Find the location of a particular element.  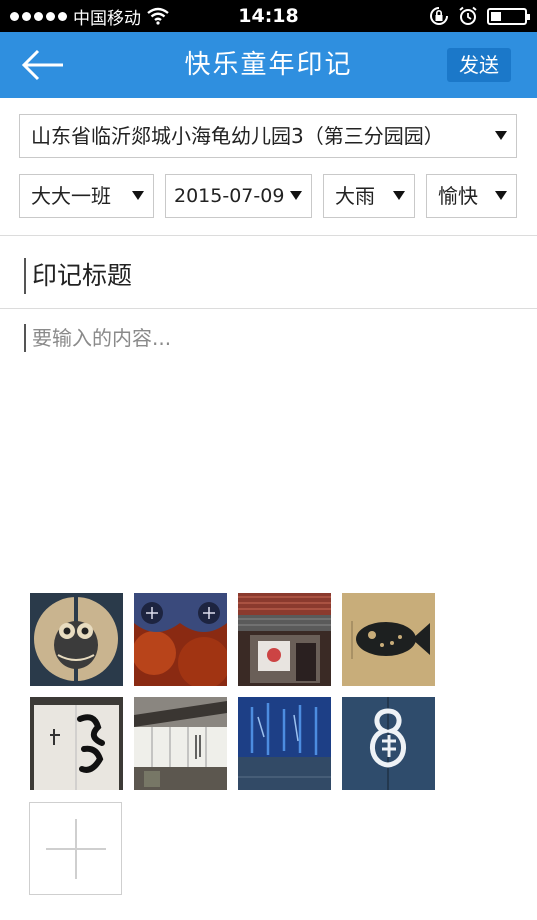

pufferfish-noren-photo is located at coordinates (388, 639).